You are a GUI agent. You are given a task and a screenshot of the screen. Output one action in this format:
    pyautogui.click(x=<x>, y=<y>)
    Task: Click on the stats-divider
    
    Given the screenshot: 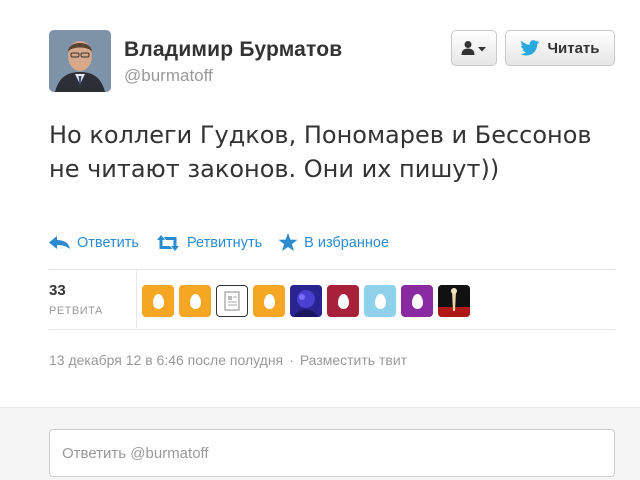 What is the action you would take?
    pyautogui.click(x=136, y=299)
    